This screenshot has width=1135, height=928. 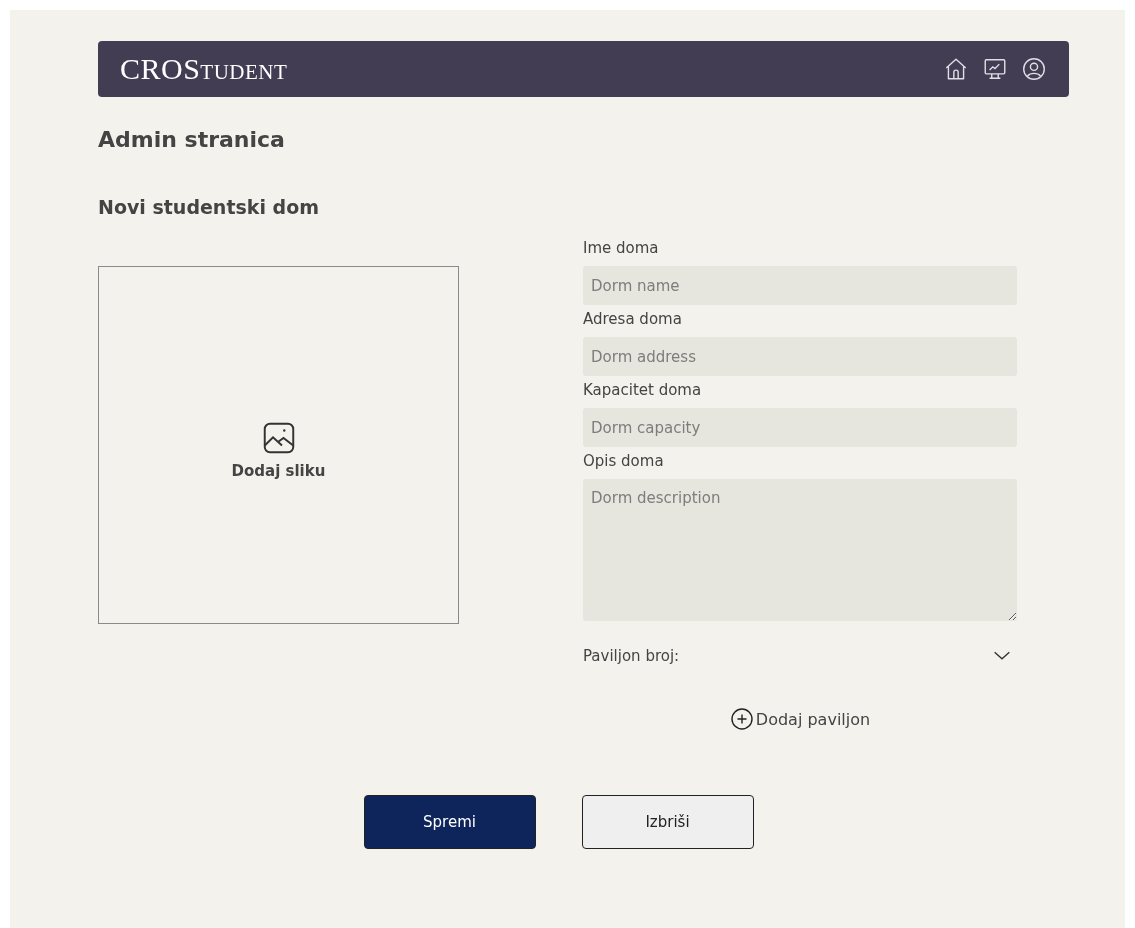 I want to click on image-upload-area: Dodaj sliku, so click(x=278, y=445).